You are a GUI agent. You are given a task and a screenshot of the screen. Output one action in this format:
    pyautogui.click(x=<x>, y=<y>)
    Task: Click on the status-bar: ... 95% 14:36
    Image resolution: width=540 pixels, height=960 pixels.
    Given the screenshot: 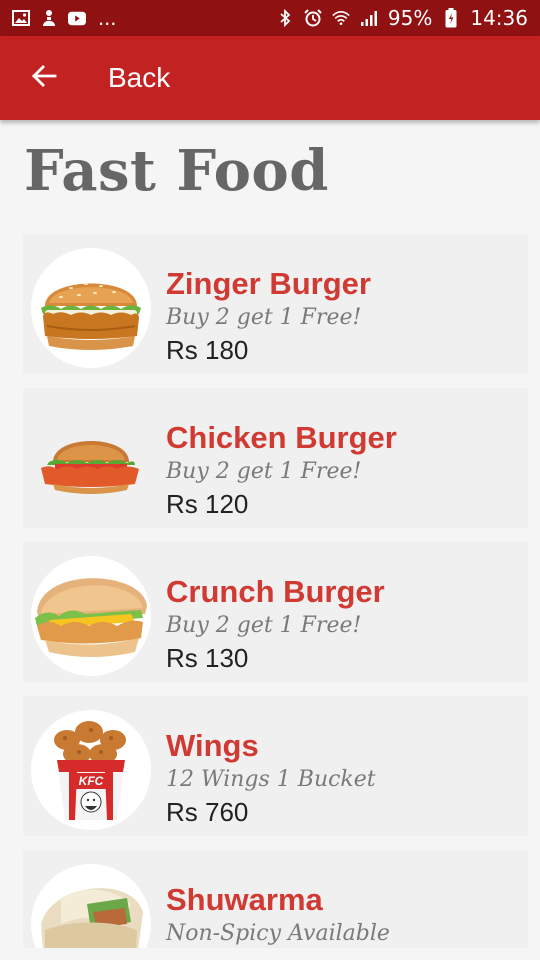 What is the action you would take?
    pyautogui.click(x=270, y=18)
    